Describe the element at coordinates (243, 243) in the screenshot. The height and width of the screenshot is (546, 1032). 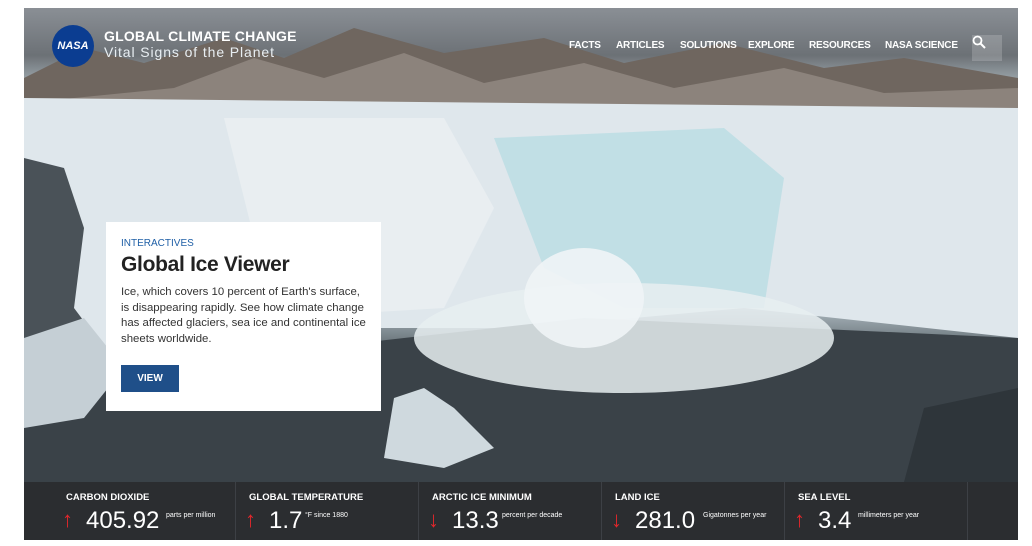
I see `feature-eyebrow: INTERACTIVES` at that location.